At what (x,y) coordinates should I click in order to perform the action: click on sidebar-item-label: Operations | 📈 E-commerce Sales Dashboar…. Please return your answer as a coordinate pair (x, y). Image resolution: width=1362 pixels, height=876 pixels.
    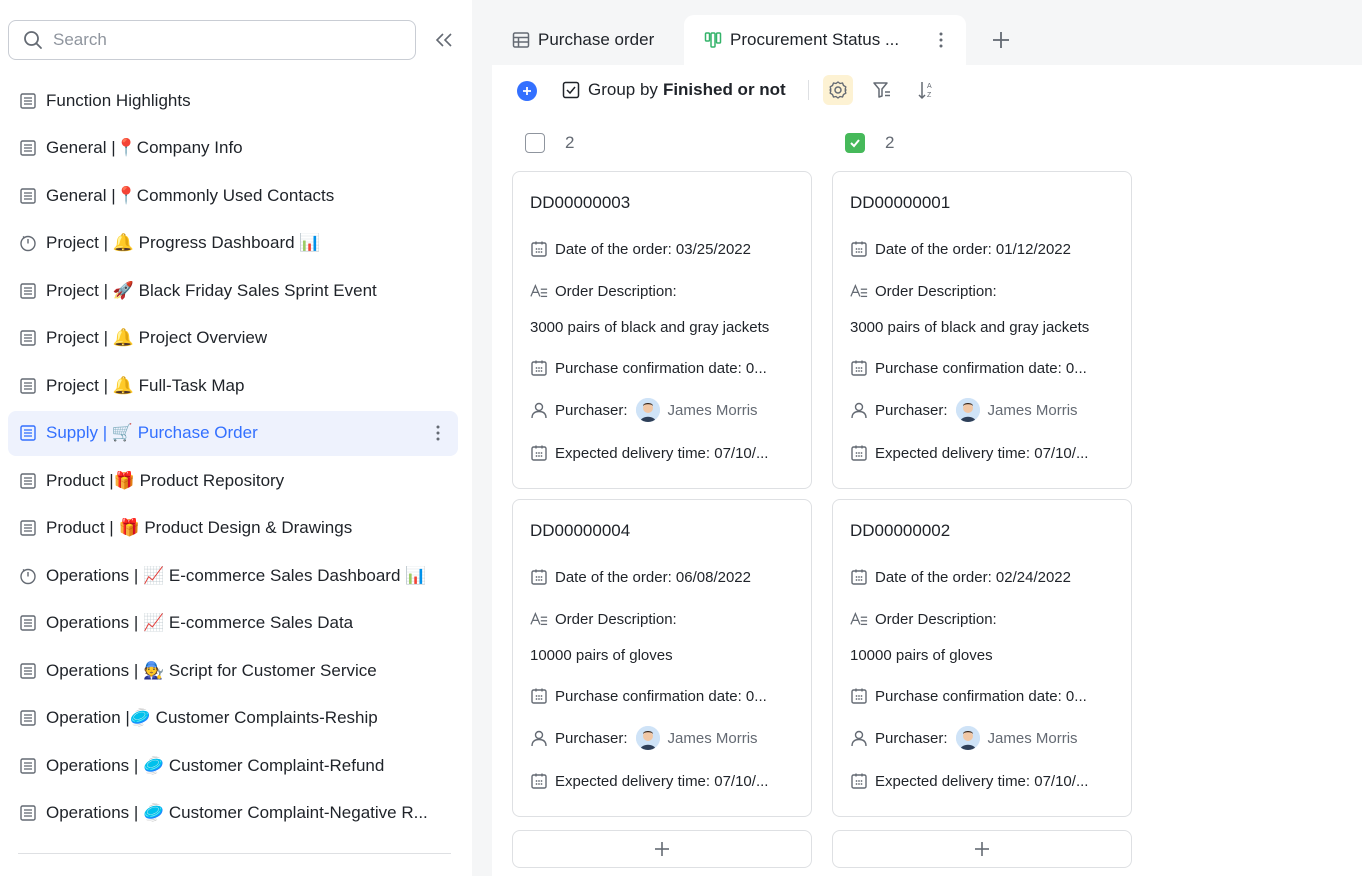
    Looking at the image, I should click on (236, 575).